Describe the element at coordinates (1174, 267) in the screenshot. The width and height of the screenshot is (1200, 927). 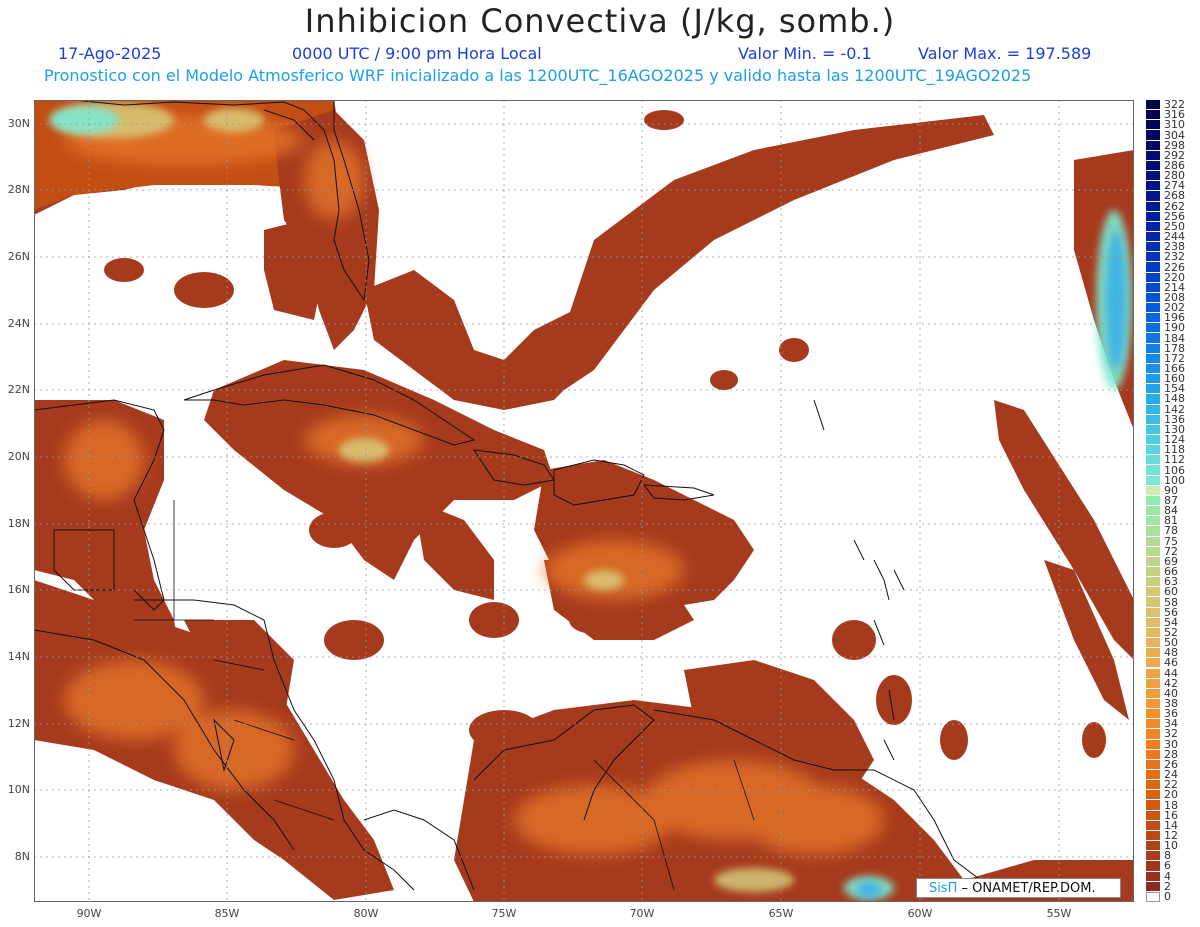
I see `legend-value-226: 226` at that location.